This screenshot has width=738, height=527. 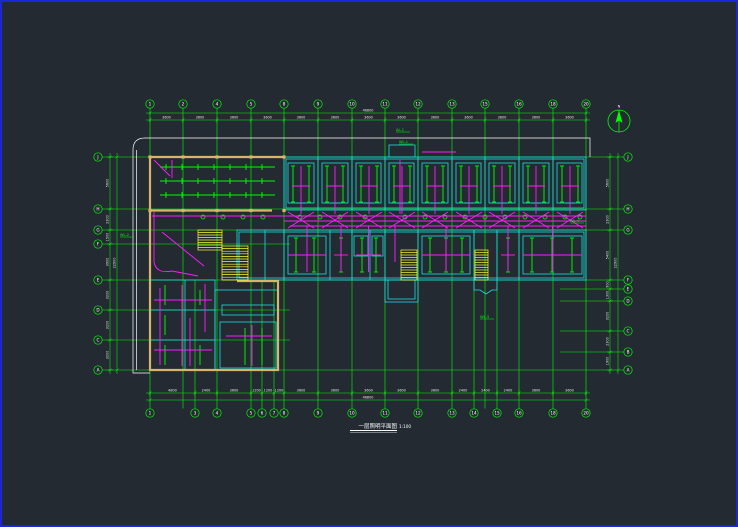 I want to click on axis-label-bottom: 15, so click(x=497, y=413).